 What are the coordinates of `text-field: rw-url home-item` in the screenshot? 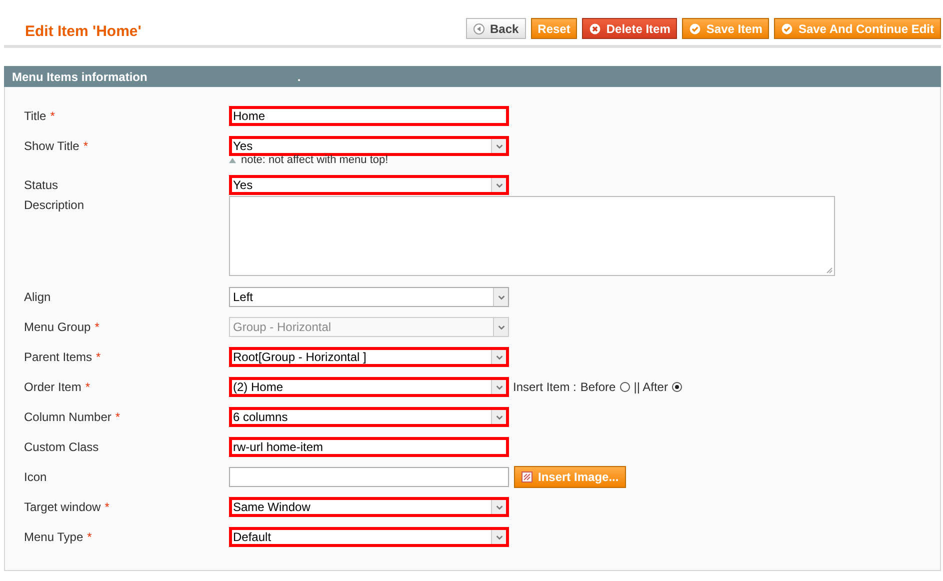 It's located at (369, 447).